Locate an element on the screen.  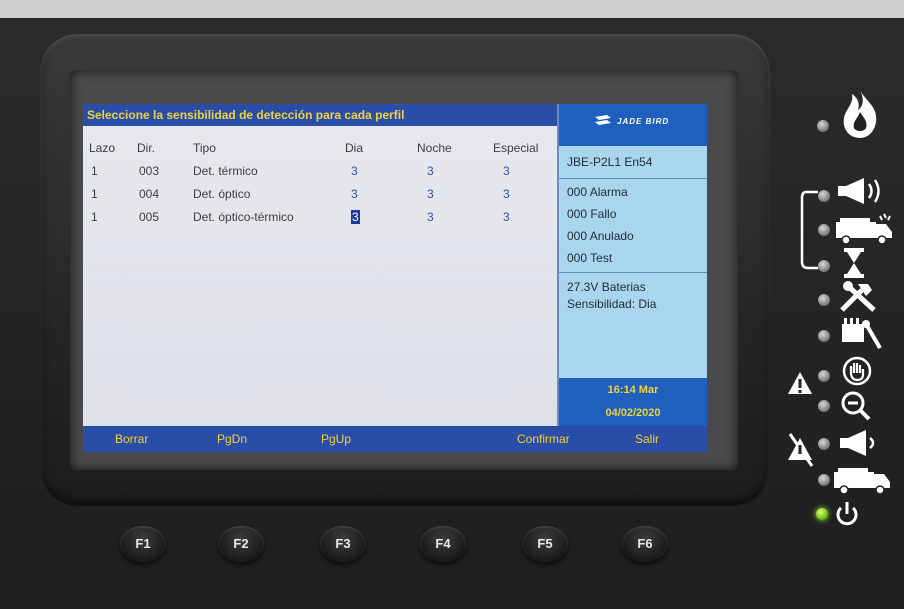
disabled-count: 000 Anulado is located at coordinates (600, 236).